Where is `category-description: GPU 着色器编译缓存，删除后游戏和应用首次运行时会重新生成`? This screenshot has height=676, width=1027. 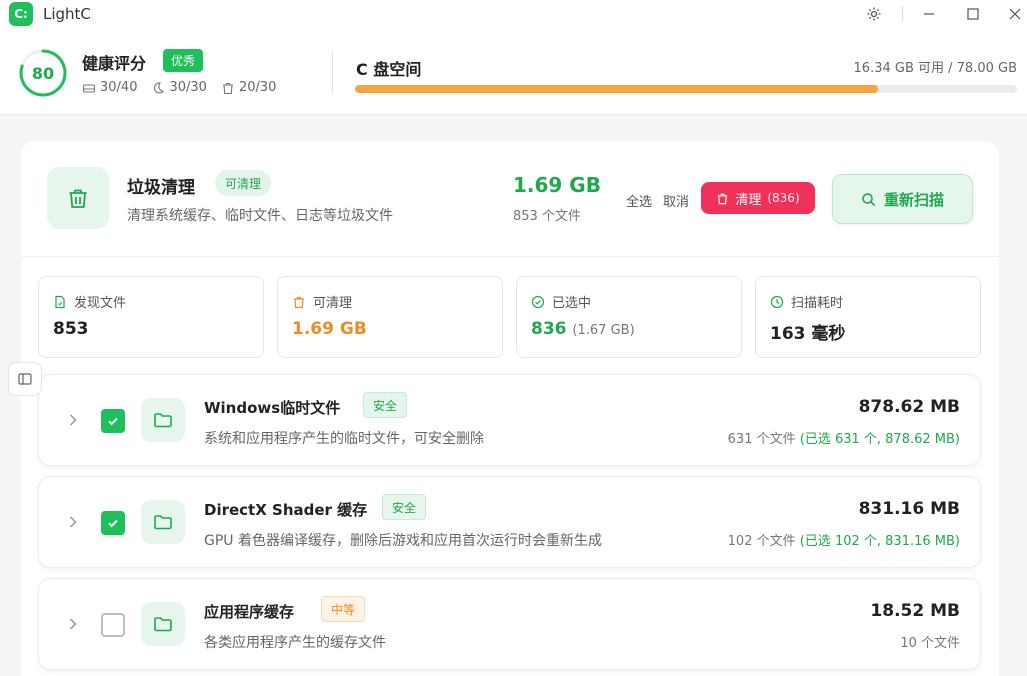 category-description: GPU 着色器编译缓存，删除后游戏和应用首次运行时会重新生成 is located at coordinates (403, 541).